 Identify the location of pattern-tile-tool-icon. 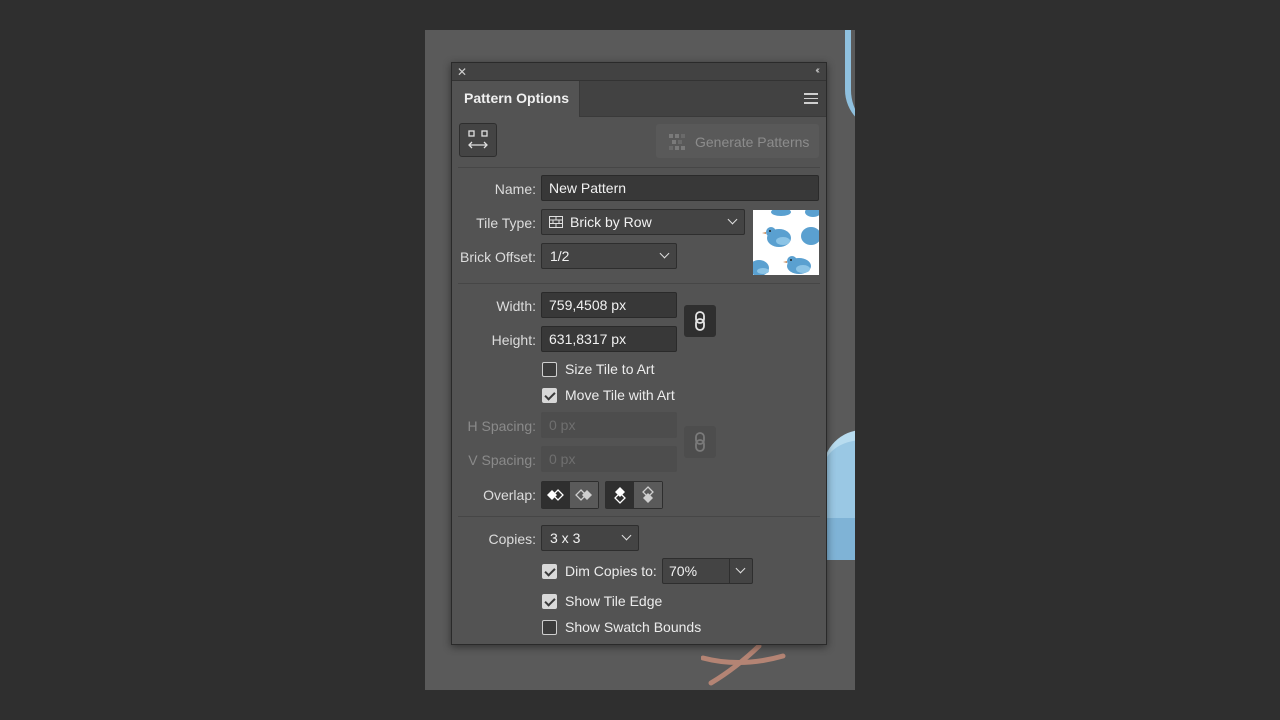
(478, 139).